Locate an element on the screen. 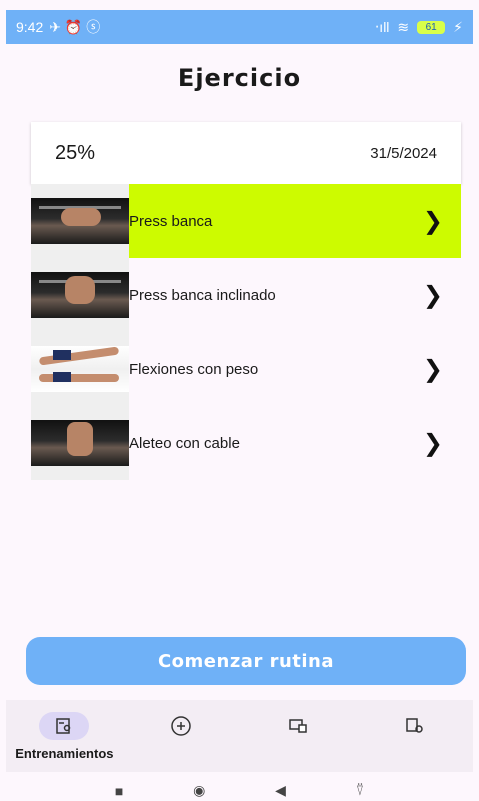  exercise-name: Press banca inclinado is located at coordinates (202, 295).